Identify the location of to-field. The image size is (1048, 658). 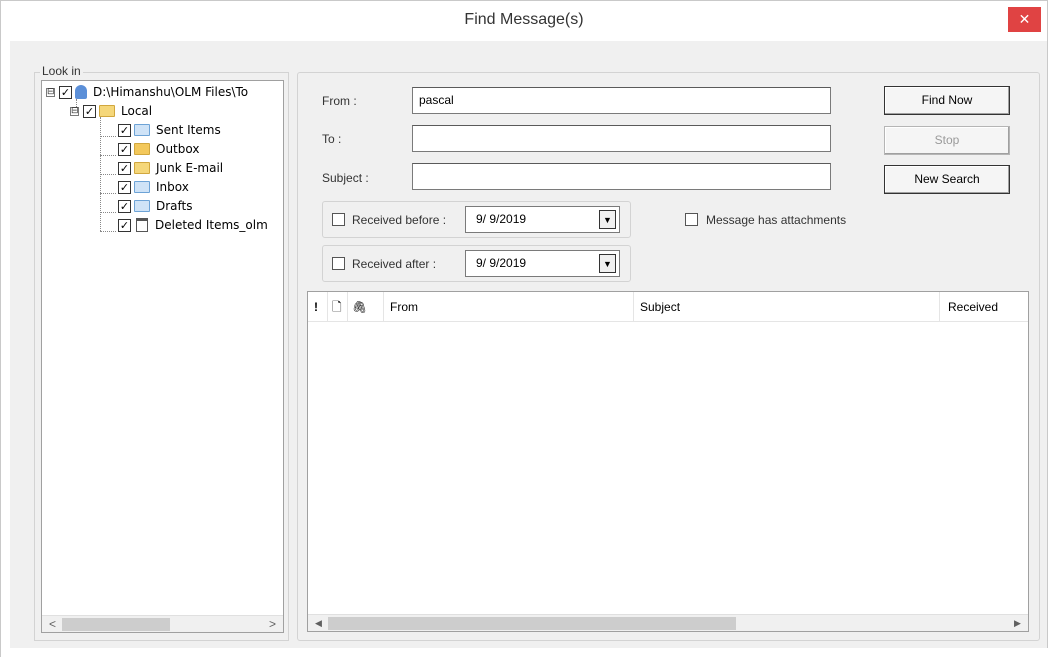
(621, 138).